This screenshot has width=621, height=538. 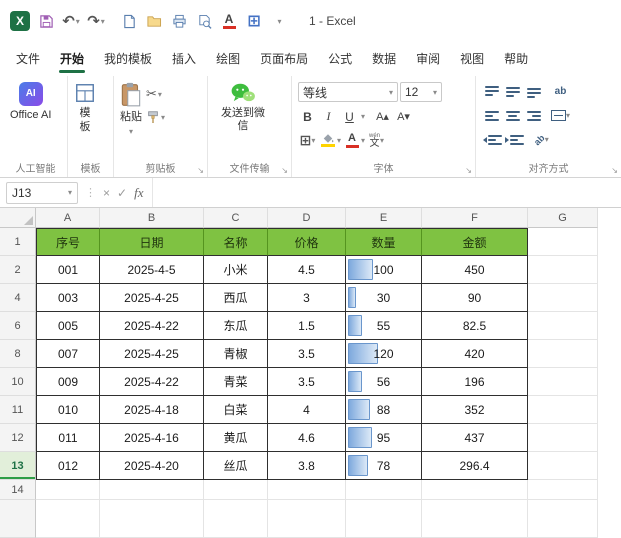 I want to click on cell-B10: 2025-4-22, so click(x=152, y=382).